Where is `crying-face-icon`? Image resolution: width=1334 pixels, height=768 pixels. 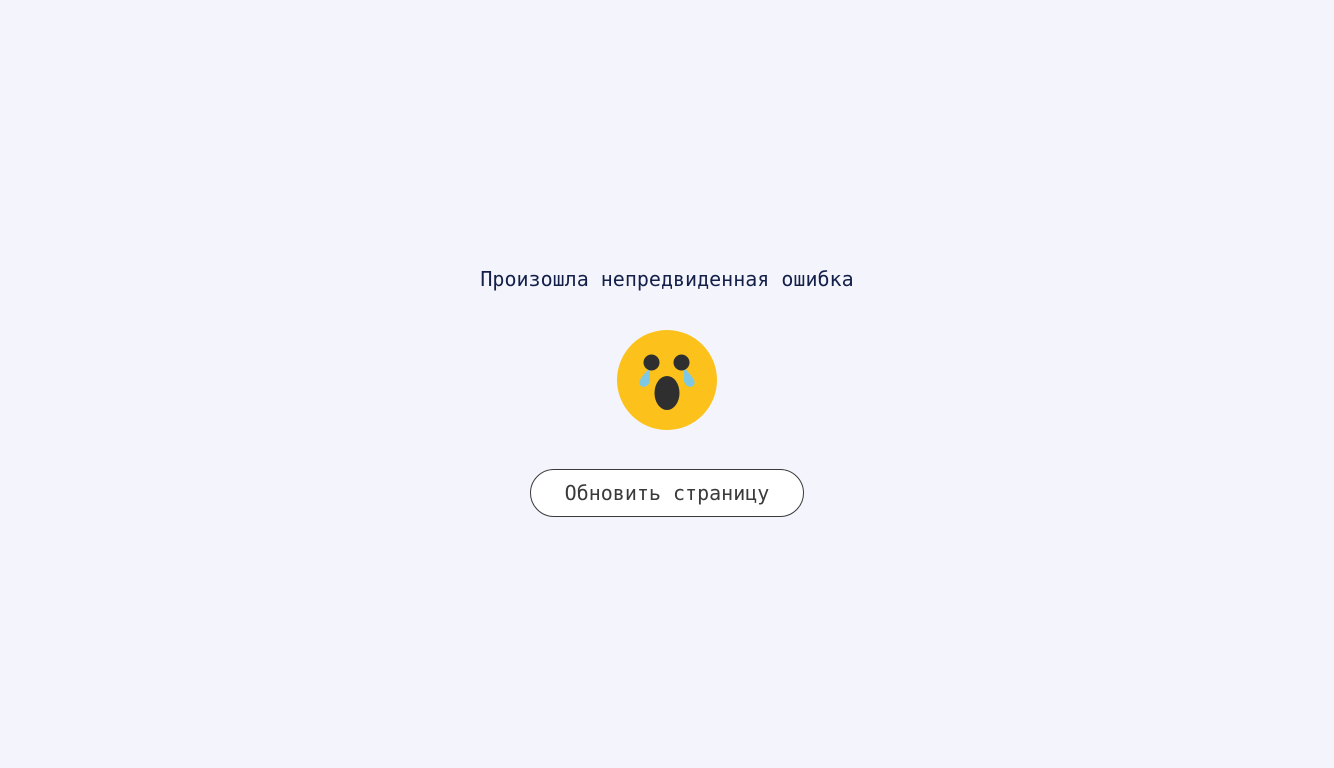
crying-face-icon is located at coordinates (667, 380).